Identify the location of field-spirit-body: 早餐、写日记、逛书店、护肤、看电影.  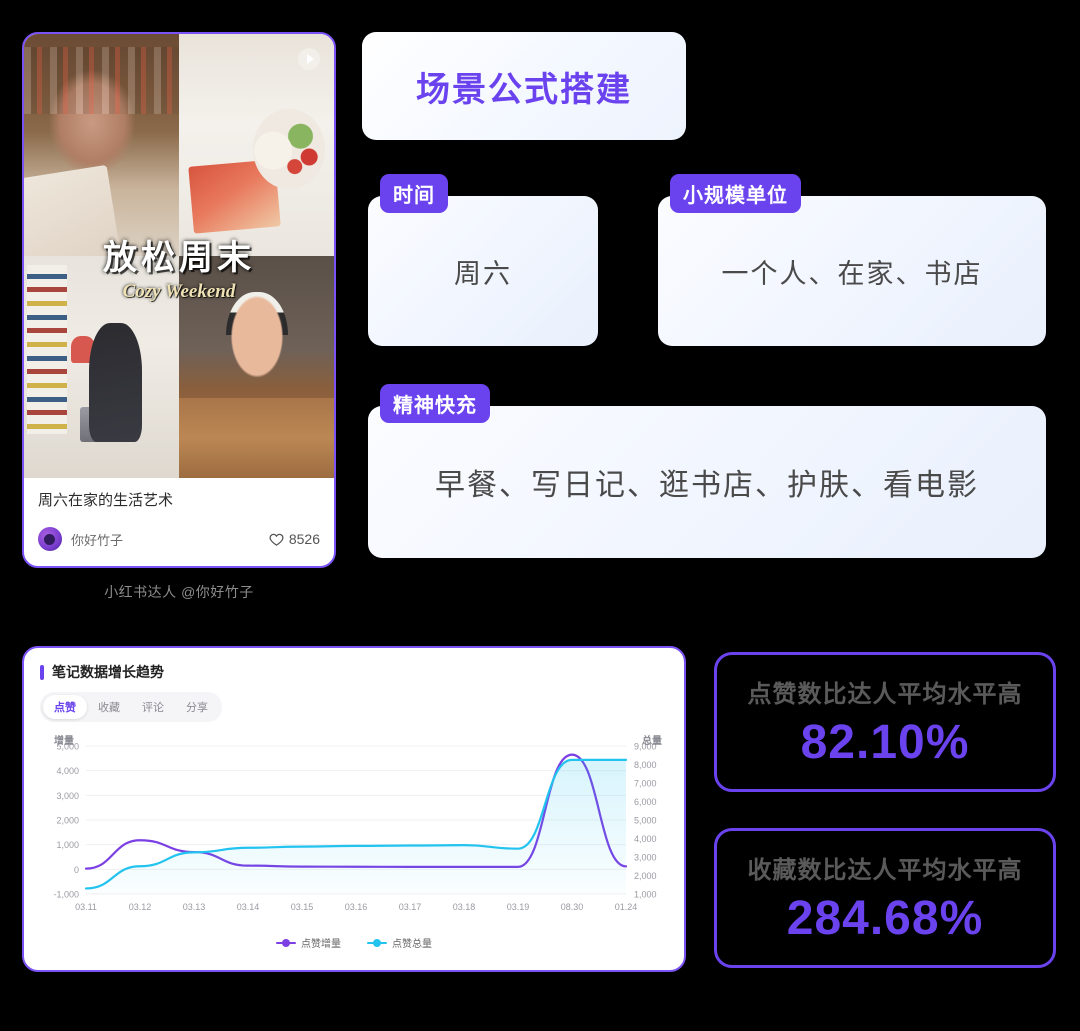
(707, 482).